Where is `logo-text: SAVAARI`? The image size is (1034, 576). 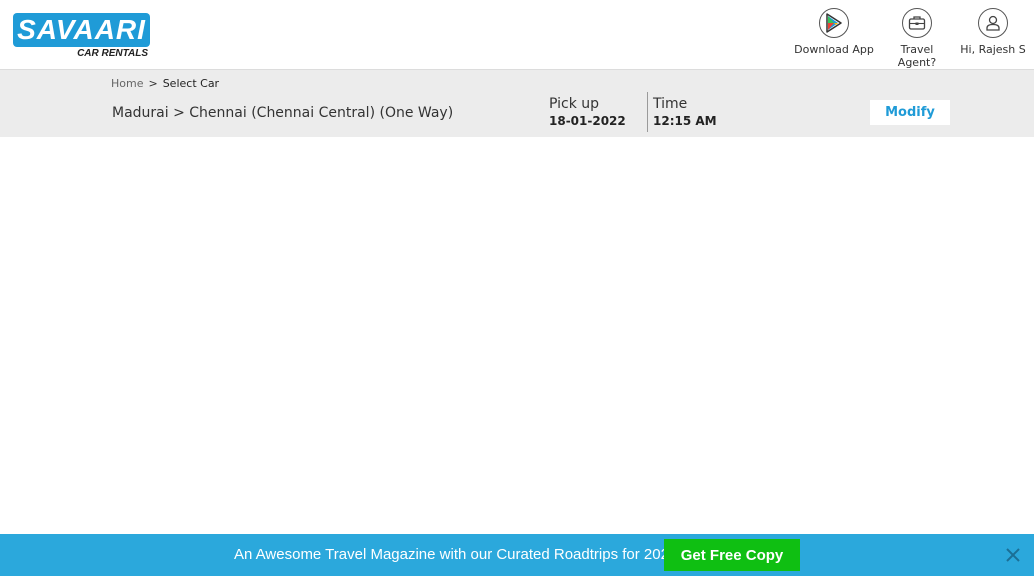
logo-text: SAVAARI is located at coordinates (81, 29).